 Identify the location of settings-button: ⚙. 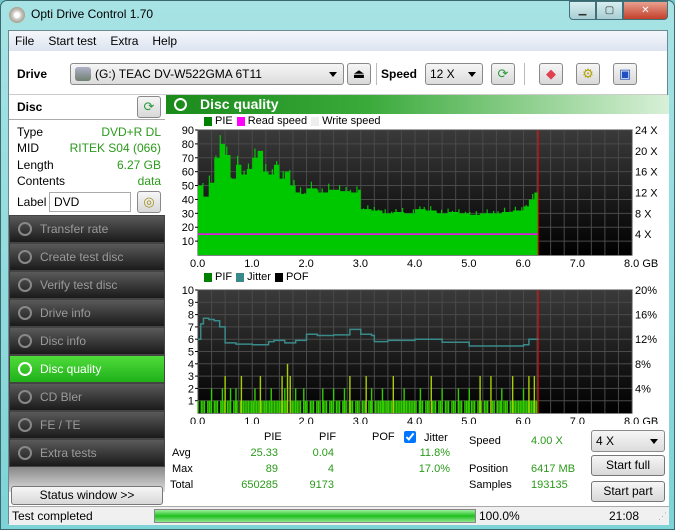
(588, 74).